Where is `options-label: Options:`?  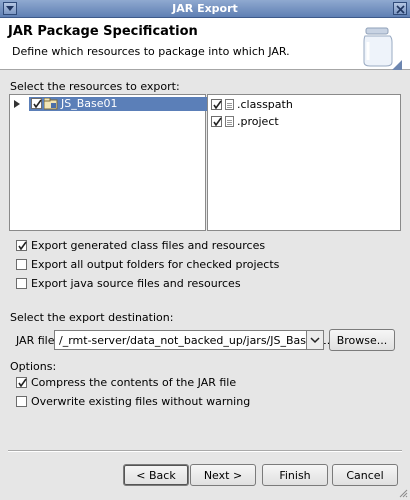
options-label: Options: is located at coordinates (33, 366).